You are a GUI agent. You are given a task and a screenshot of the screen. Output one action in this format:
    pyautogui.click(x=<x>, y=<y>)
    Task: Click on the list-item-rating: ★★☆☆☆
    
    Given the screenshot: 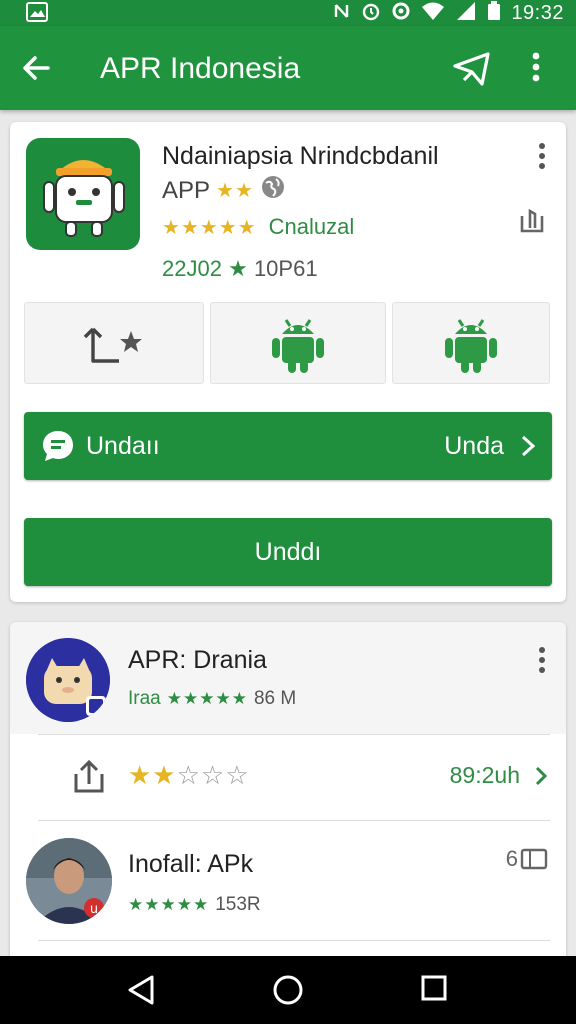 What is the action you would take?
    pyautogui.click(x=189, y=775)
    